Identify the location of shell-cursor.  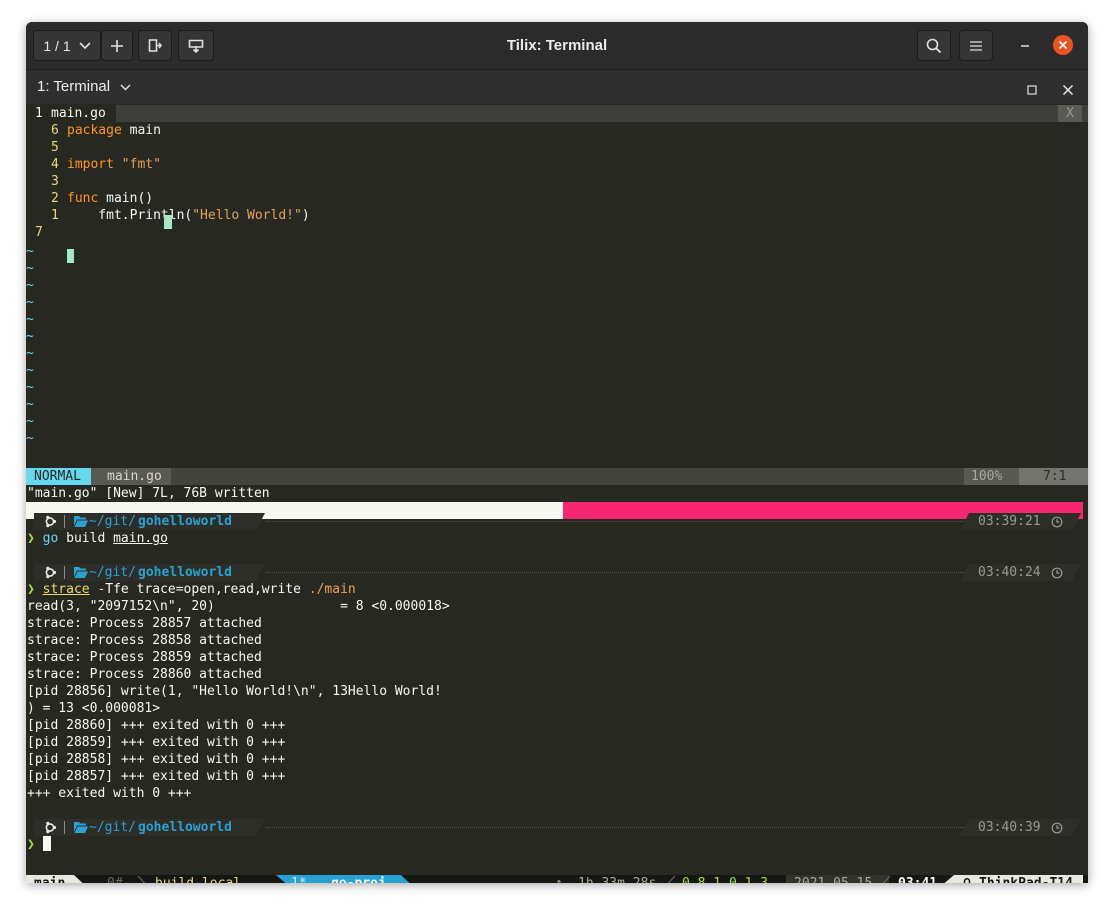
(46, 843).